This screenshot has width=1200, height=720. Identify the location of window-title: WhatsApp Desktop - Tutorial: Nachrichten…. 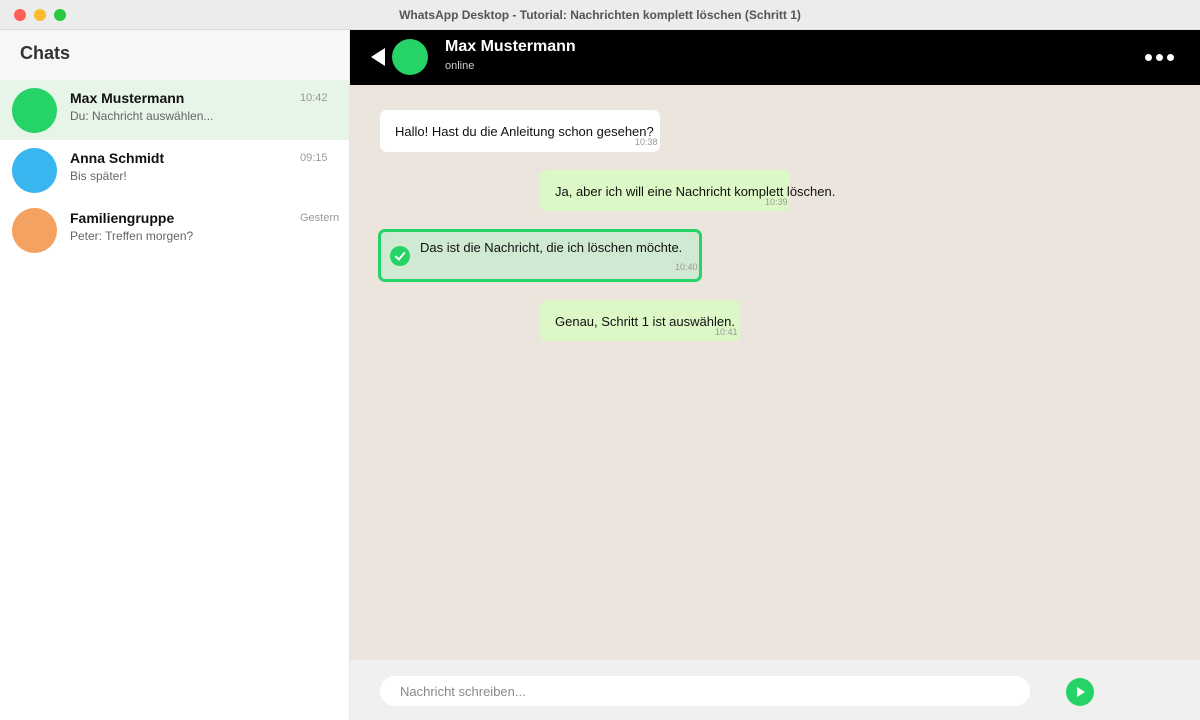
(600, 15).